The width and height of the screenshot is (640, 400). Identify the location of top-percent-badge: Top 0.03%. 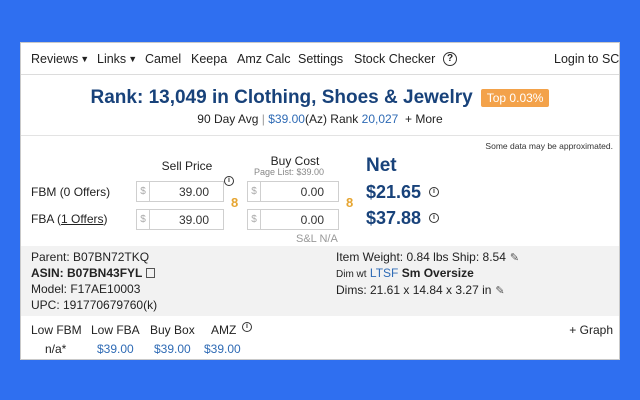
(515, 98).